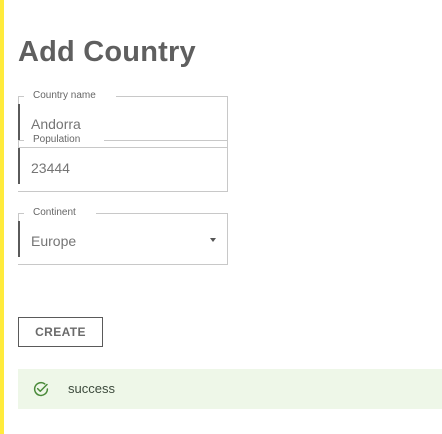 This screenshot has width=442, height=434. I want to click on create-button: CREATE, so click(60, 332).